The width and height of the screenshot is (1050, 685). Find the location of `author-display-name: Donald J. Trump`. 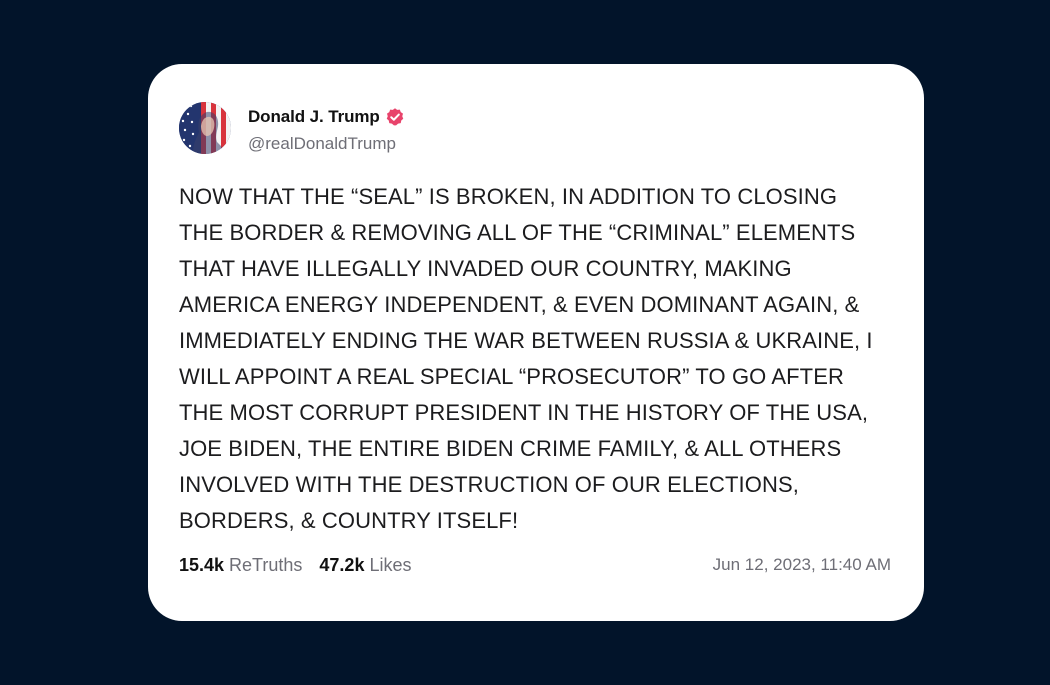

author-display-name: Donald J. Trump is located at coordinates (314, 117).